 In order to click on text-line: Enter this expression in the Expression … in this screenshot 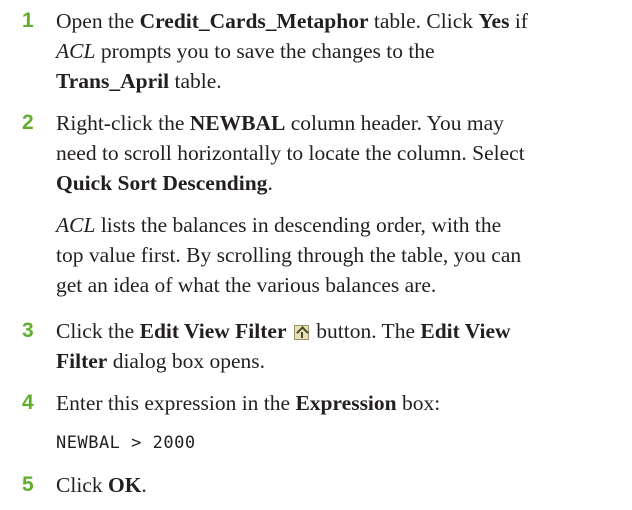, I will do `click(248, 403)`.